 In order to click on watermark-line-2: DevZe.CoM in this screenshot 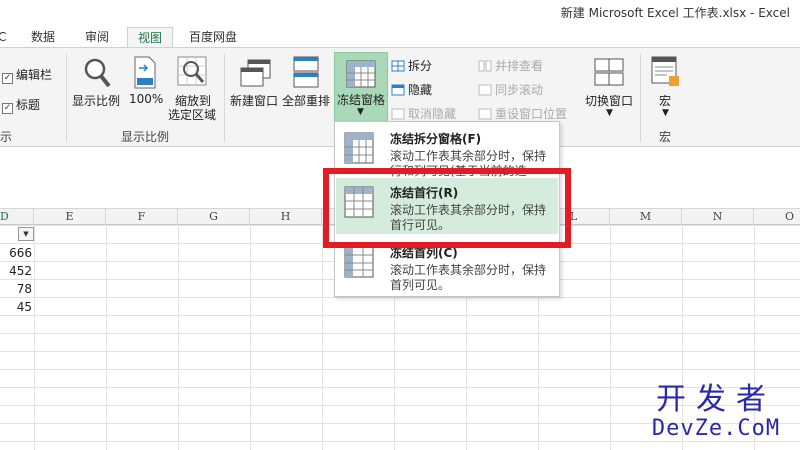, I will do `click(716, 428)`.